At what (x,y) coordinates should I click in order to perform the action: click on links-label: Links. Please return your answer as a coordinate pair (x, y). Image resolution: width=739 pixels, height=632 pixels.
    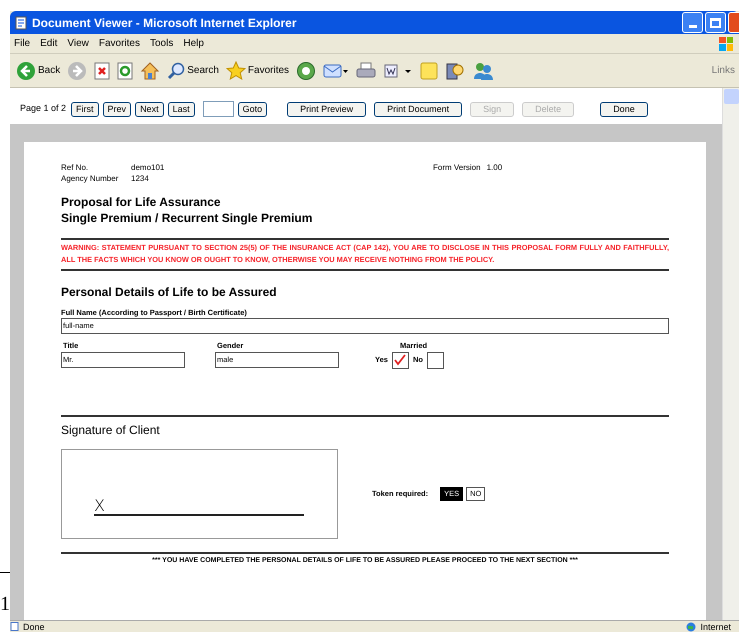
    Looking at the image, I should click on (723, 70).